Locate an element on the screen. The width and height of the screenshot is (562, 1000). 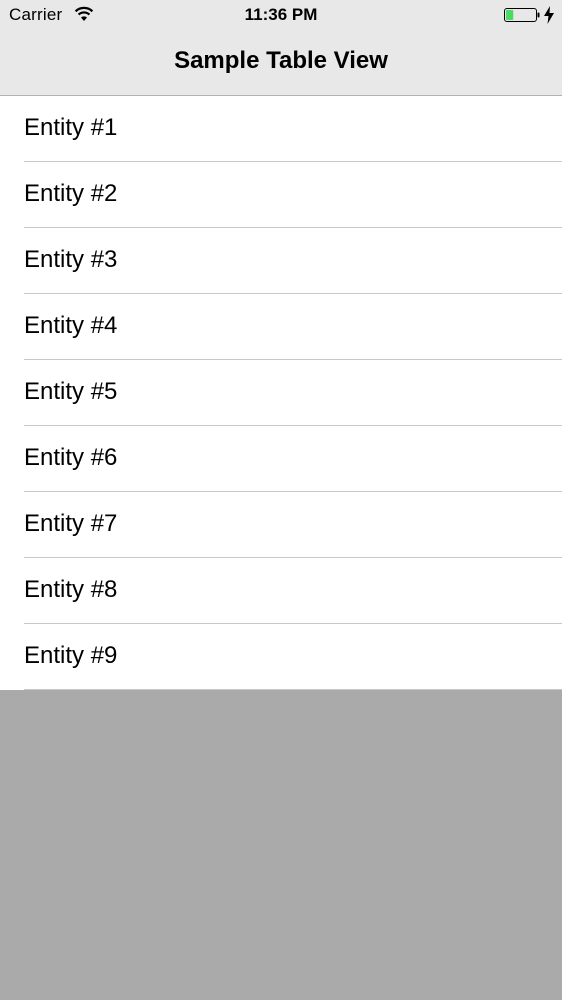
status-time: 11:36 PM is located at coordinates (281, 14).